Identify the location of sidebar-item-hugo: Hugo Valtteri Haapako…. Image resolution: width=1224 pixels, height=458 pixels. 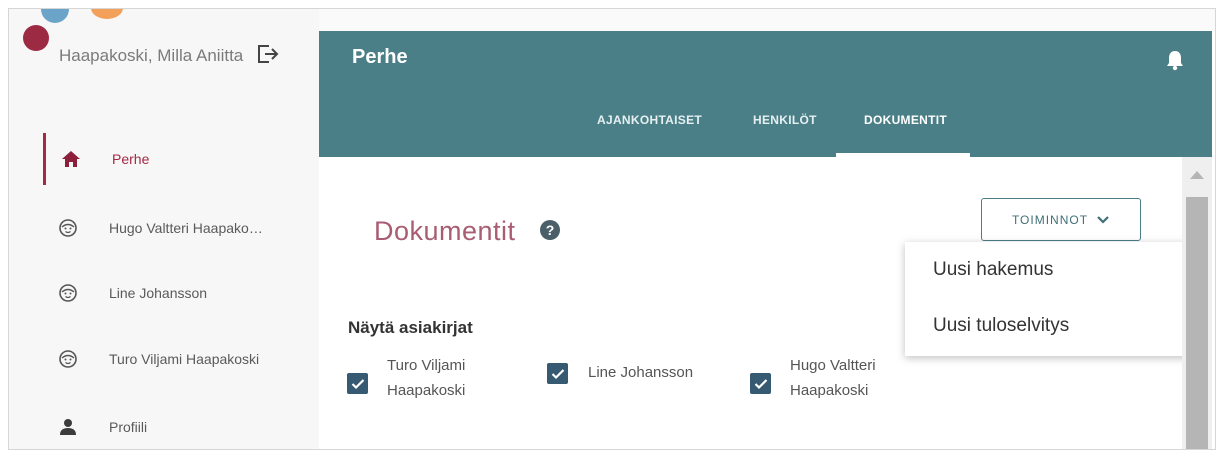
(178, 228).